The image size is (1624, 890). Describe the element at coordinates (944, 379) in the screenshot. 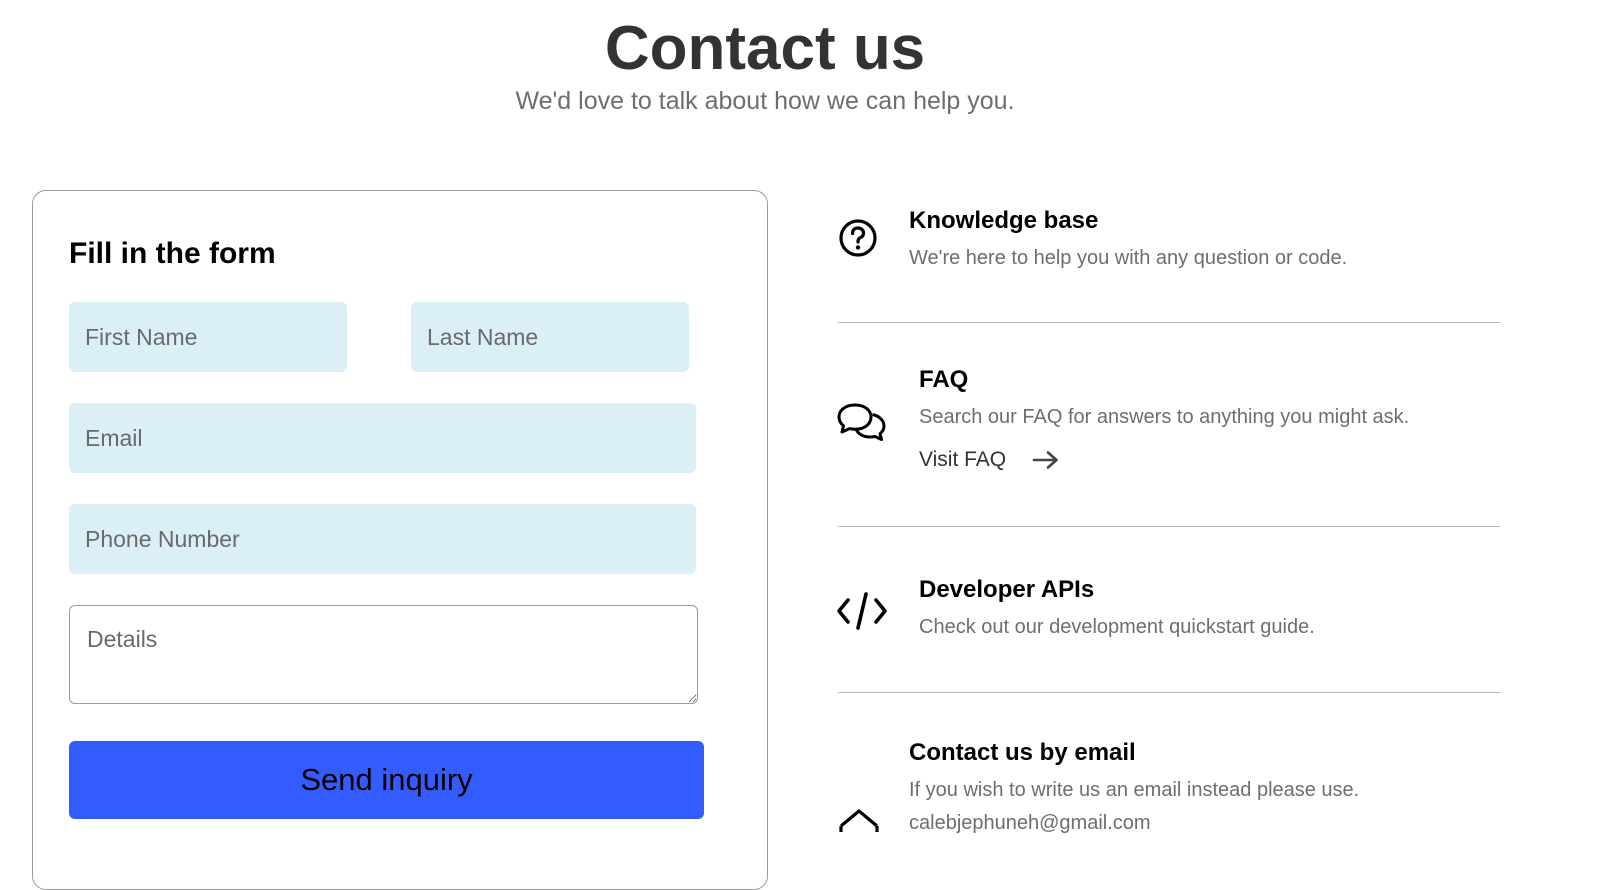

I see `faq-title: FAQ` at that location.